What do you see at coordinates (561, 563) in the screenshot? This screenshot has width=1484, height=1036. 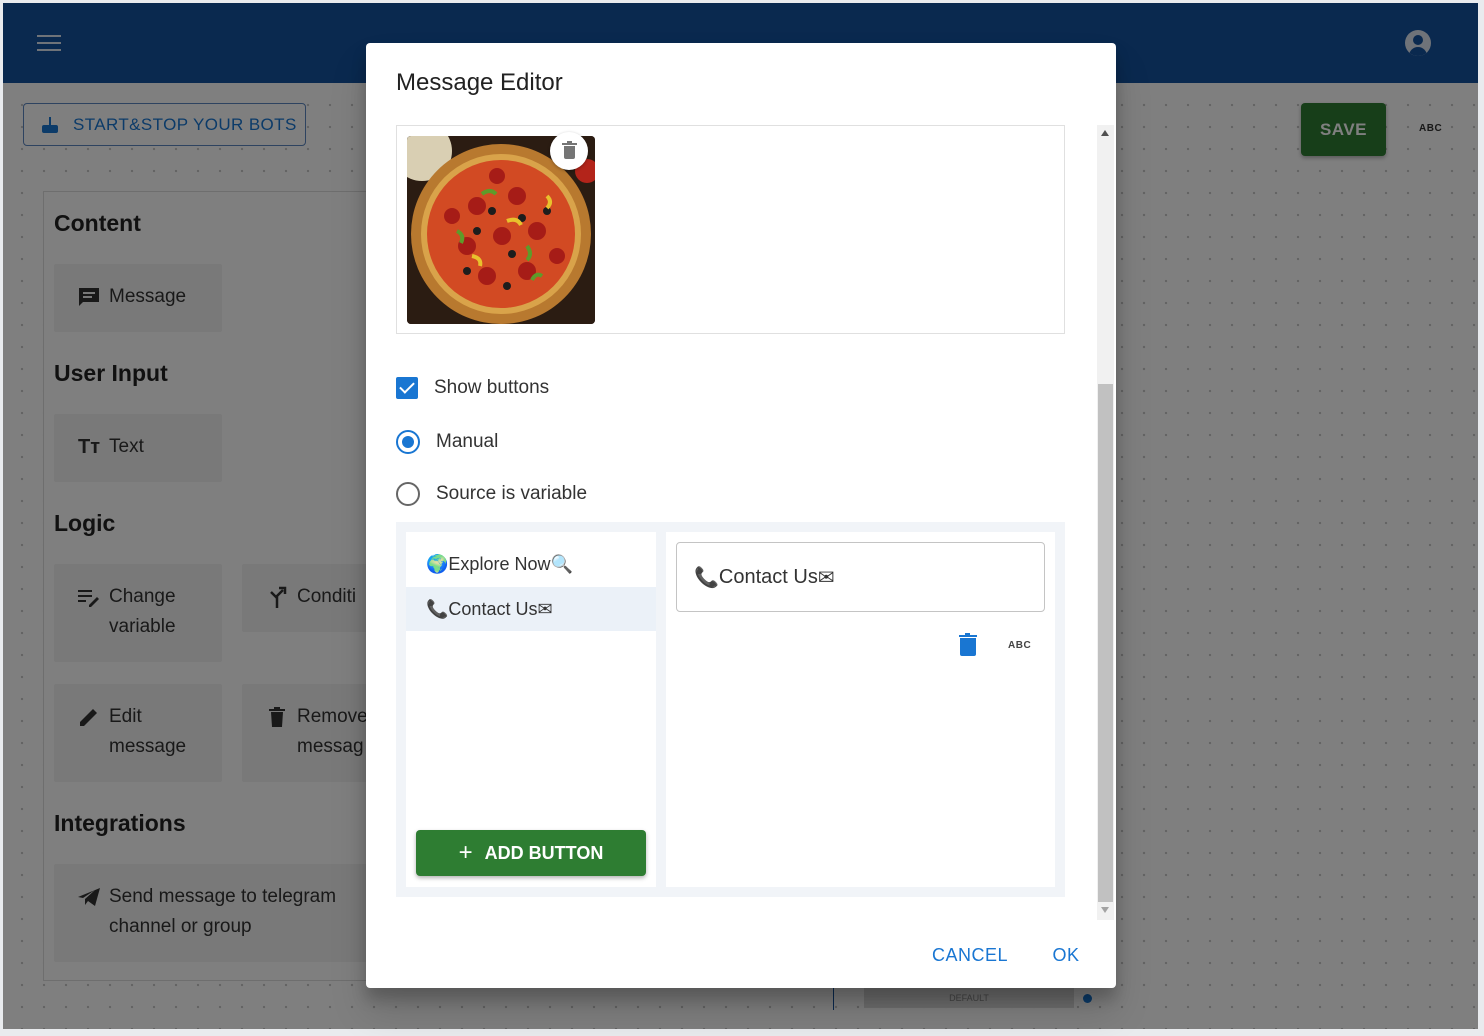 I see `magnifier-icon: 🔍` at bounding box center [561, 563].